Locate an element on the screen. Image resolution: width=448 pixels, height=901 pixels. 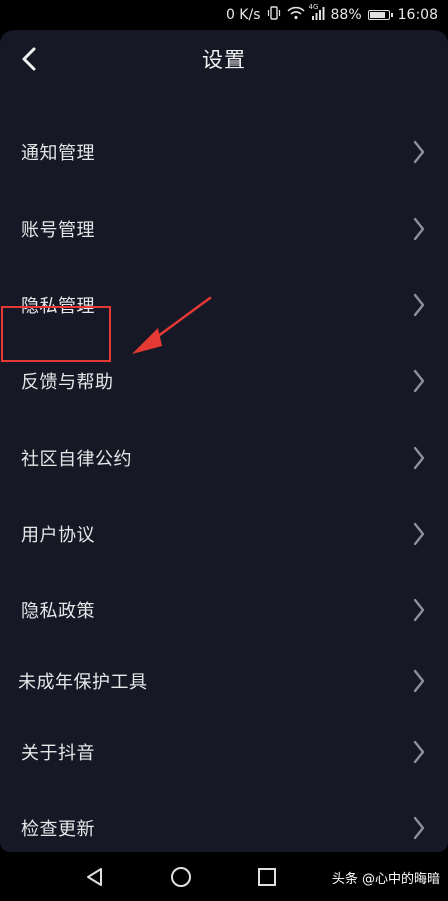
watermark: 头条 @心中的晦暗 is located at coordinates (385, 879).